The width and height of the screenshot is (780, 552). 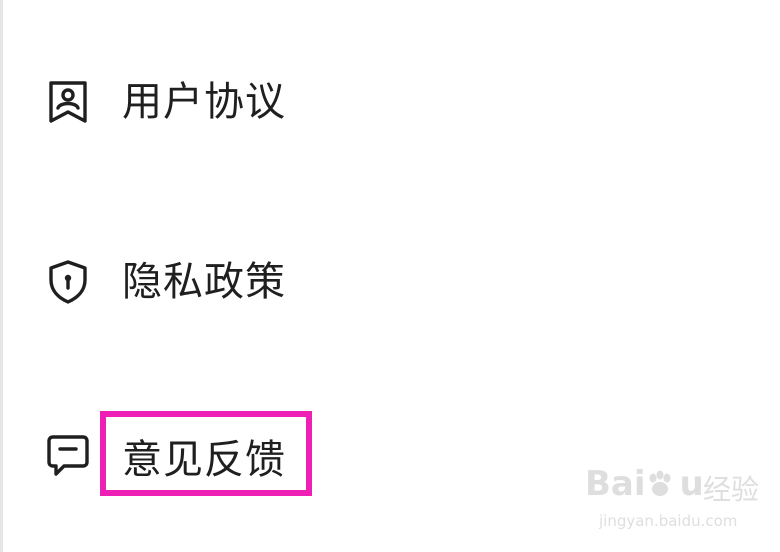 I want to click on highlight-box, so click(x=206, y=453).